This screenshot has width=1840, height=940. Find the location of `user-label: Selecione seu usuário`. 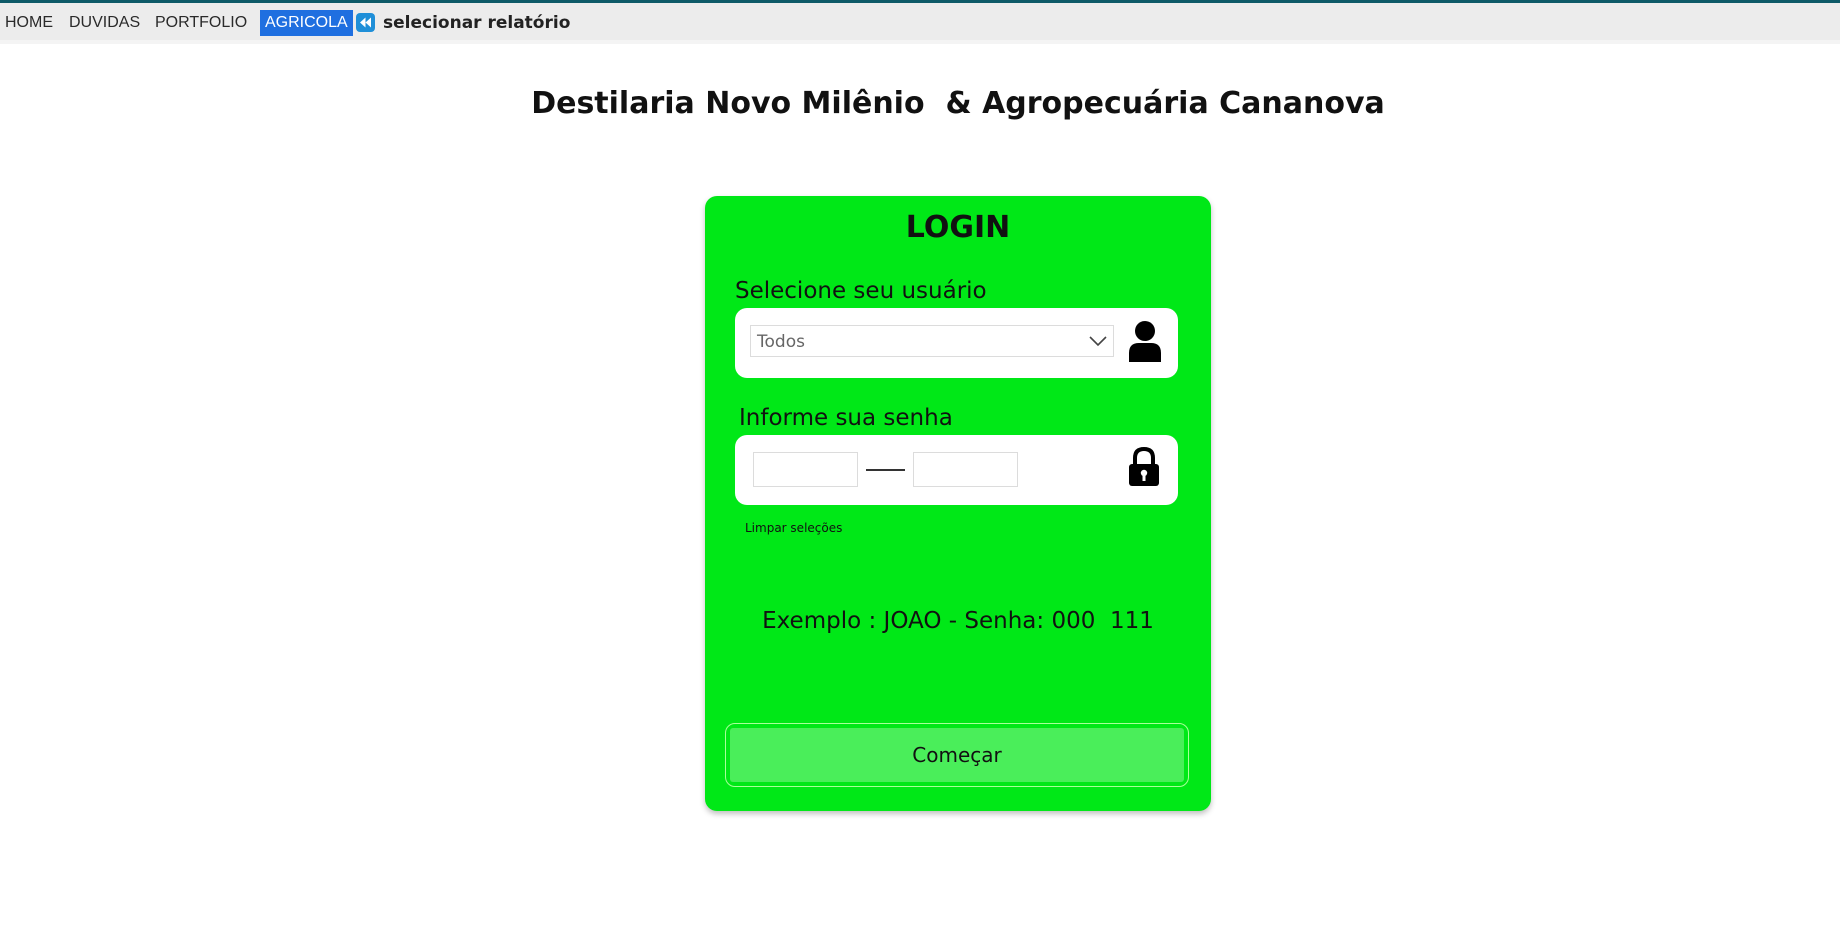

user-label: Selecione seu usuário is located at coordinates (861, 291).